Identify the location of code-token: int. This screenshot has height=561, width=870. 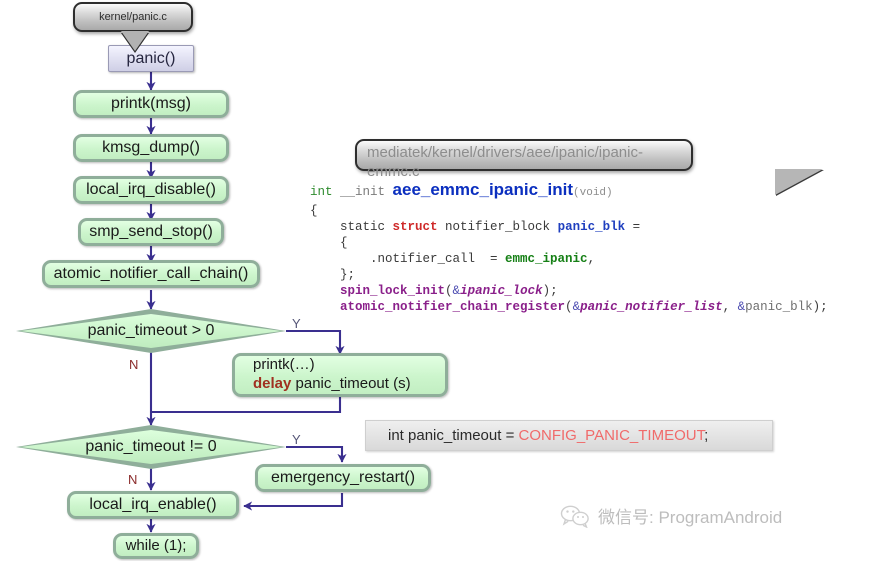
(325, 192).